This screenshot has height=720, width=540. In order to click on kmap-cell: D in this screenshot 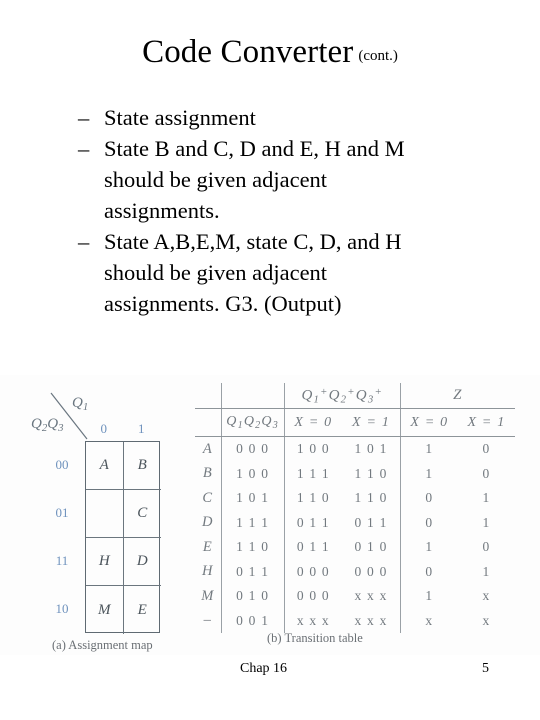, I will do `click(142, 562)`.